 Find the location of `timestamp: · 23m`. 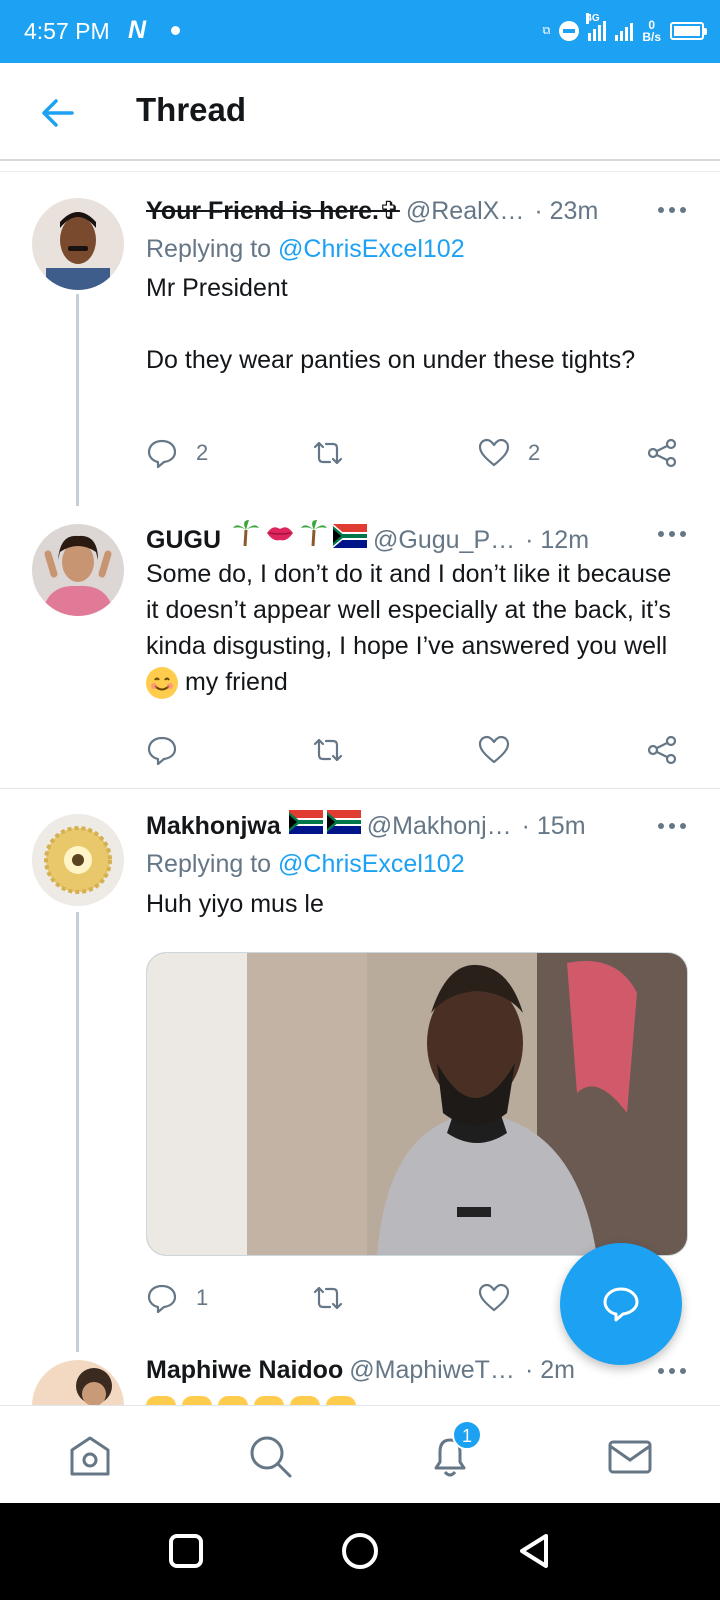

timestamp: · 23m is located at coordinates (566, 211).